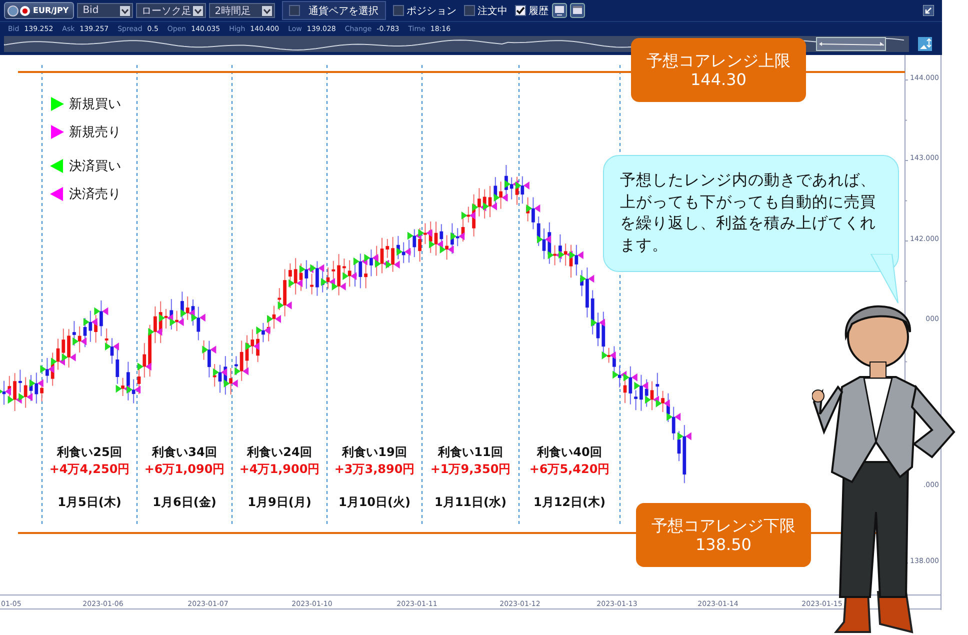 The height and width of the screenshot is (635, 968). Describe the element at coordinates (104, 10) in the screenshot. I see `dropdown: Bid` at that location.